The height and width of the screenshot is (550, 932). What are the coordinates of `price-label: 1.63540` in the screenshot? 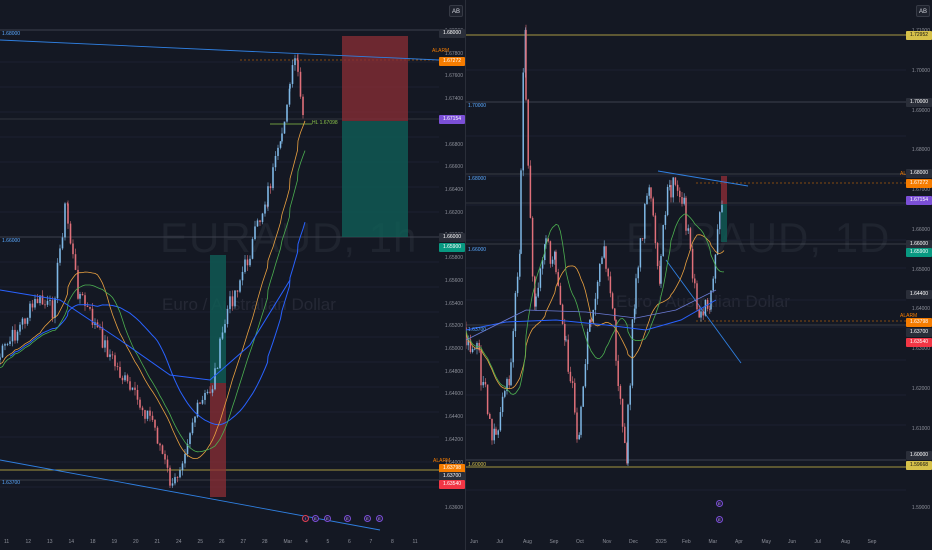 It's located at (919, 342).